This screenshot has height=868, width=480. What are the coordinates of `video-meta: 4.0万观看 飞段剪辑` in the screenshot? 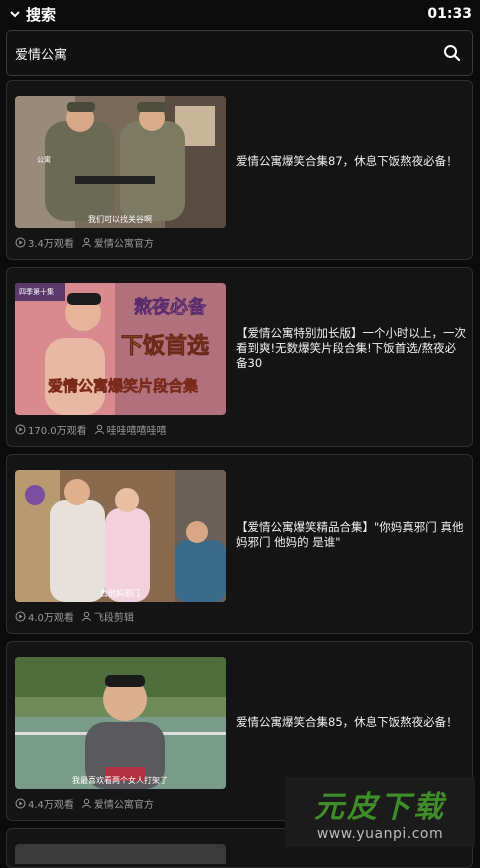 It's located at (74, 616).